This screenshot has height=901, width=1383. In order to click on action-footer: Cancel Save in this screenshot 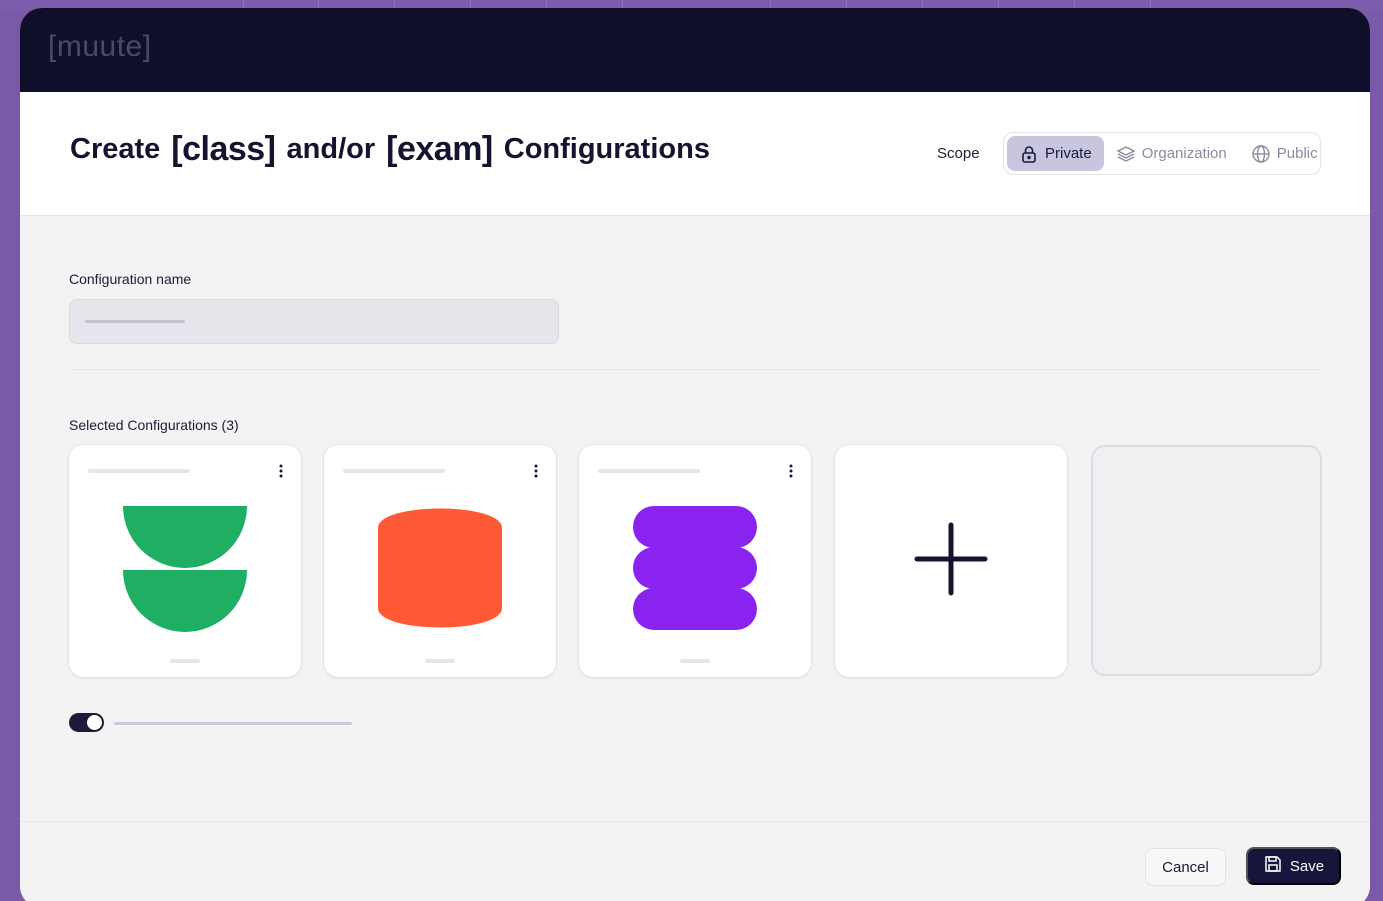, I will do `click(695, 861)`.